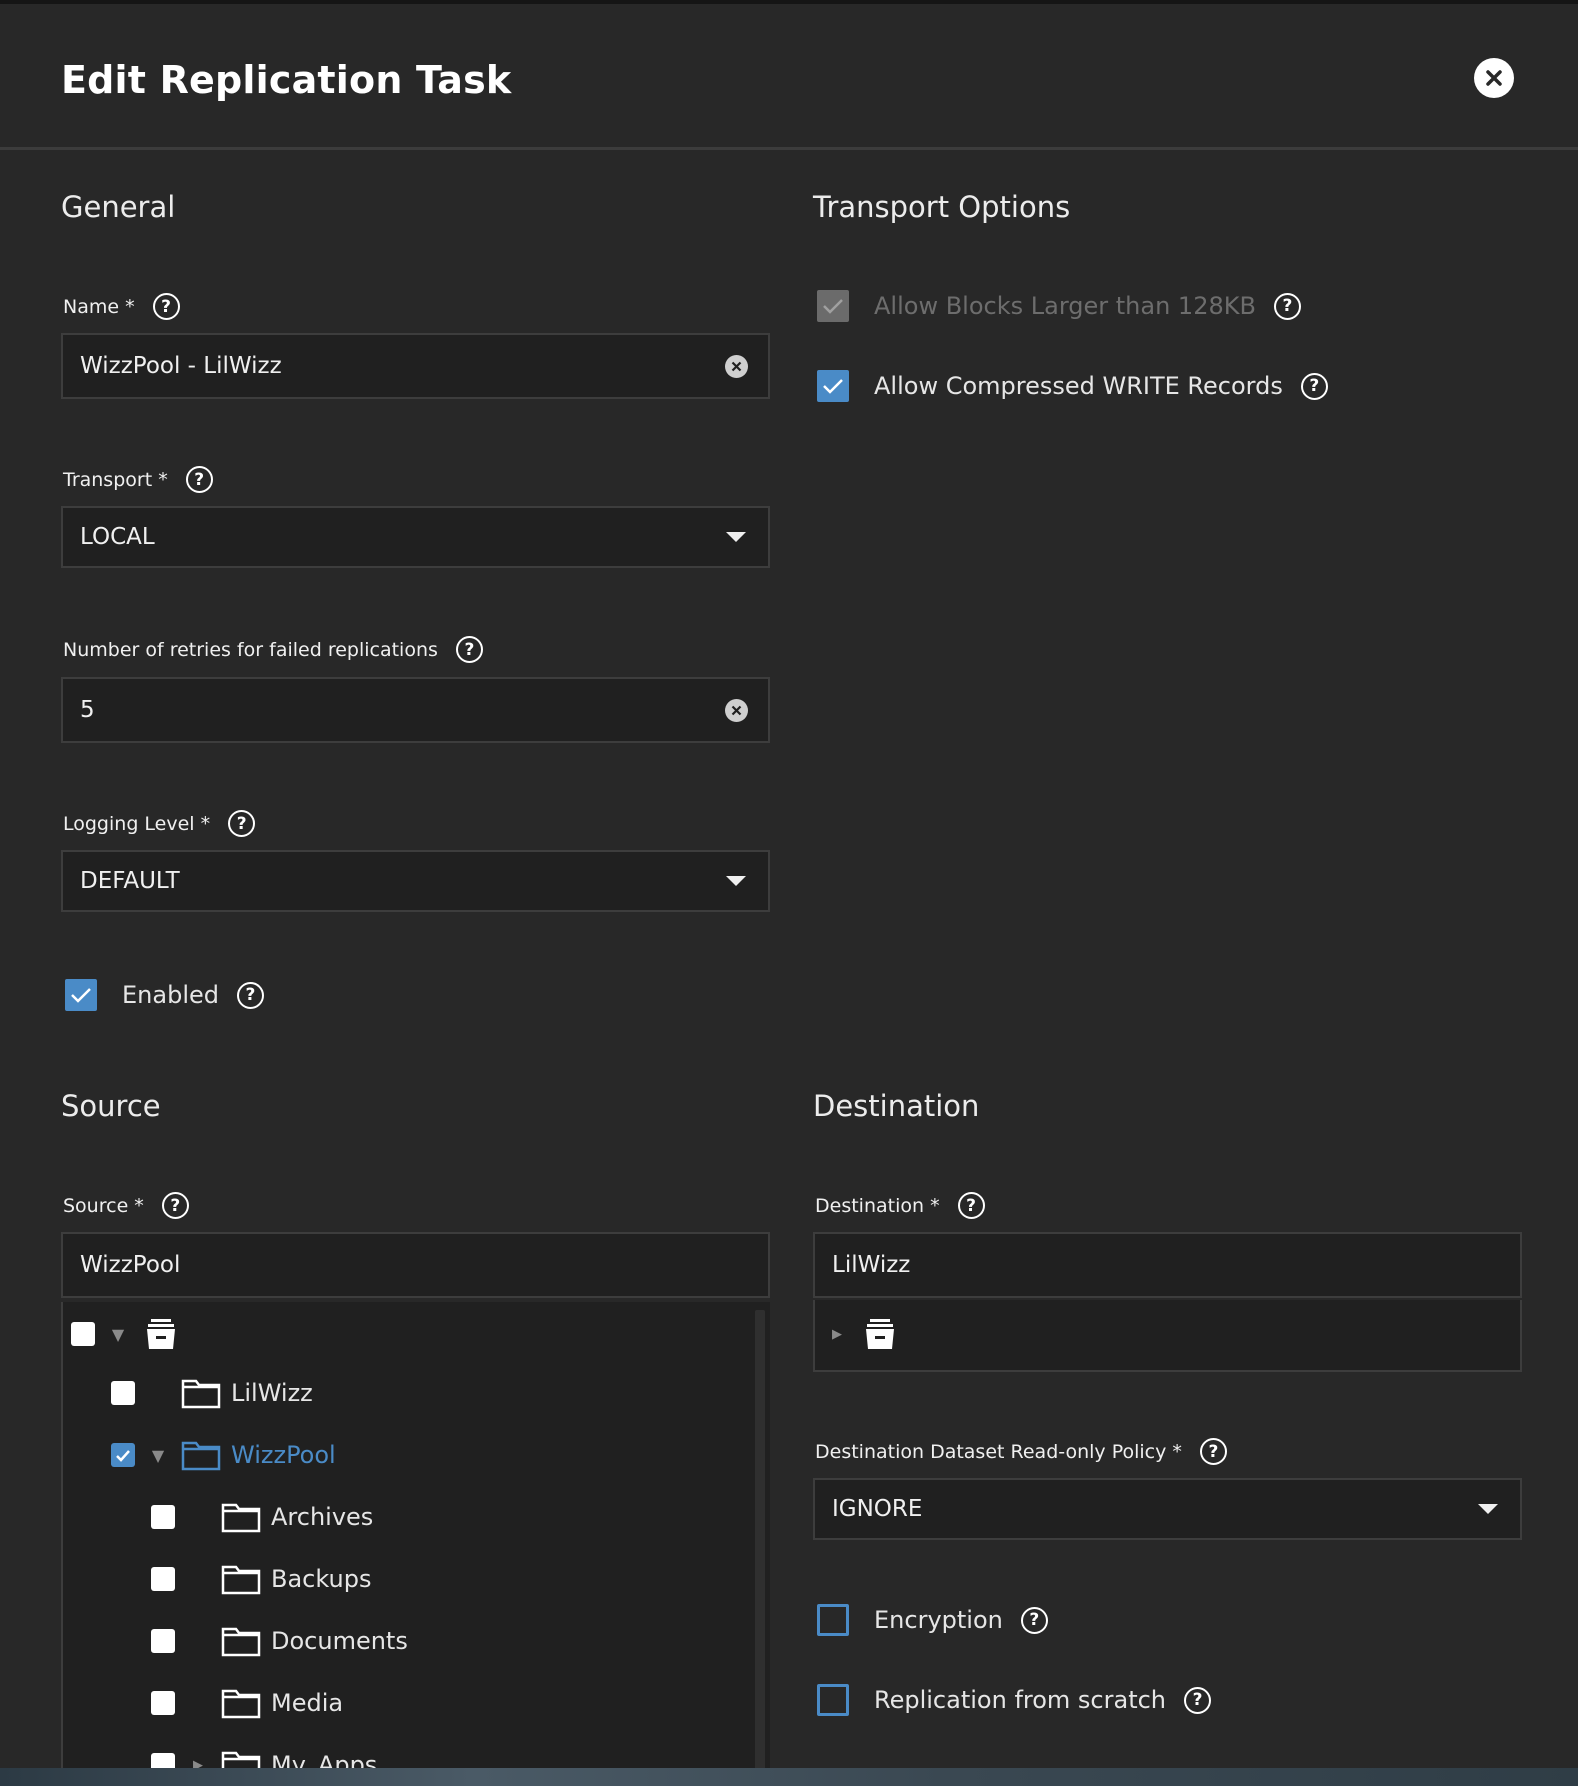 This screenshot has width=1578, height=1786. Describe the element at coordinates (1078, 386) in the screenshot. I see `compressed-label: Allow Compressed WRITE Records` at that location.